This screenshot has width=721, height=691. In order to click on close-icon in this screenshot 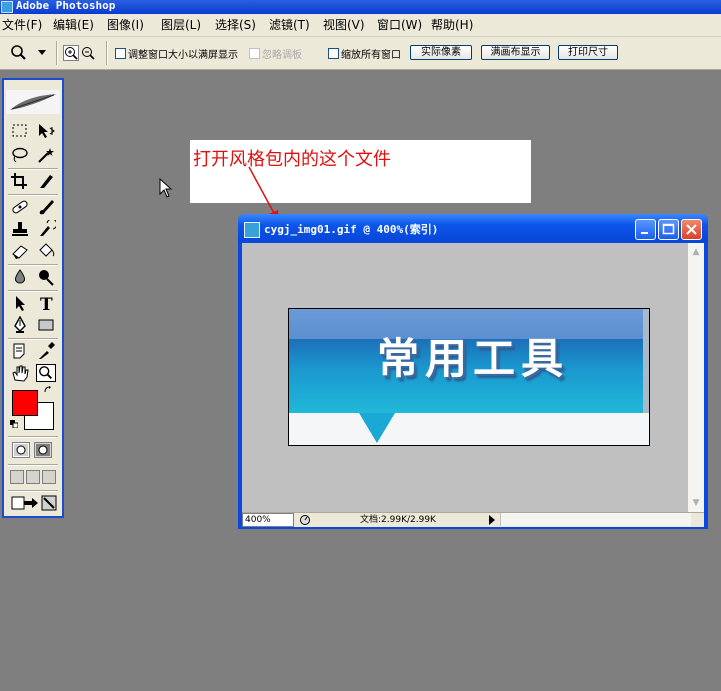, I will do `click(691, 229)`.